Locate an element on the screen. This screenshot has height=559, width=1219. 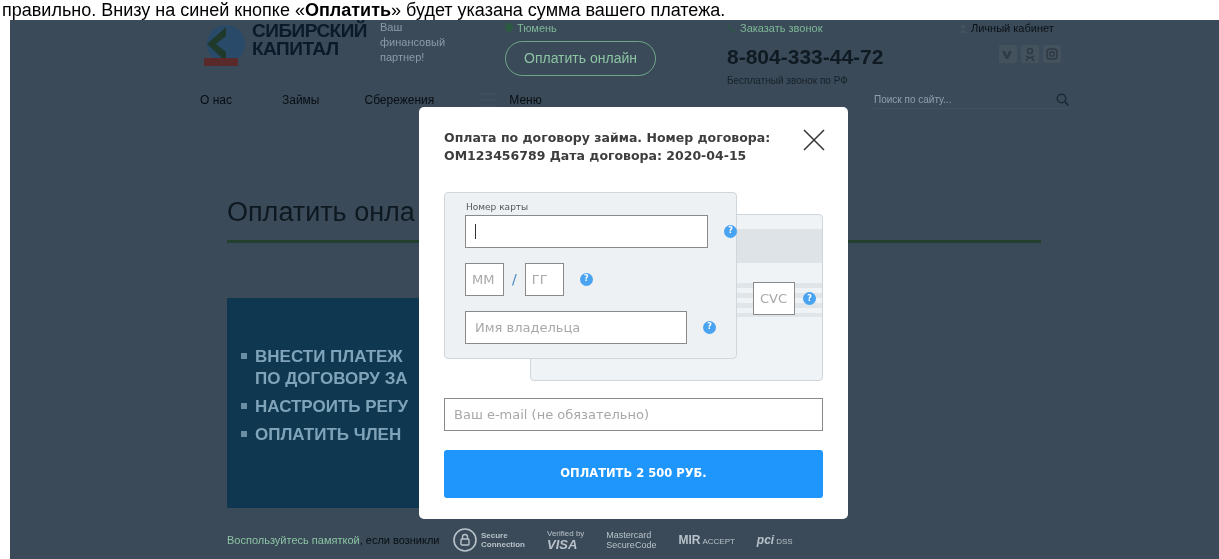
banner-text: НАСТРОИТЬ РЕГУ is located at coordinates (332, 407).